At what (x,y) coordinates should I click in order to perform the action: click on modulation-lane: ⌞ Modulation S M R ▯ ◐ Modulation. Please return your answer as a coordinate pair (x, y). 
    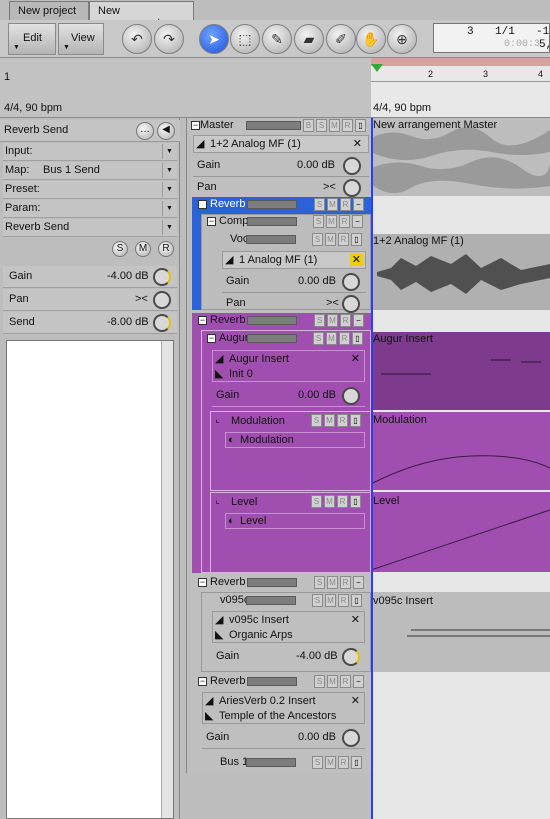
    Looking at the image, I should click on (290, 451).